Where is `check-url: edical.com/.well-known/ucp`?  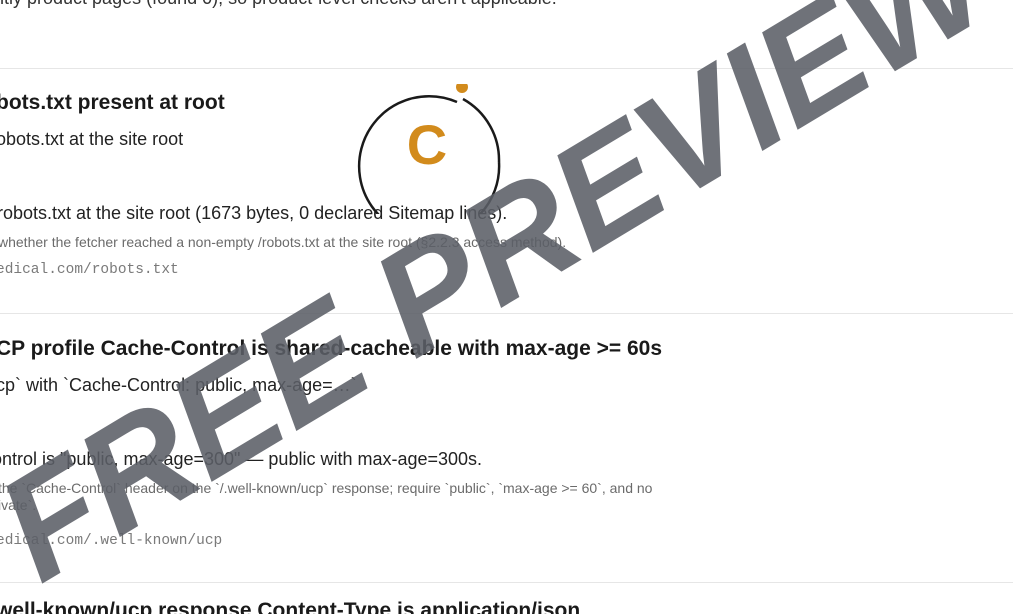
check-url: edical.com/.well-known/ucp is located at coordinates (111, 541).